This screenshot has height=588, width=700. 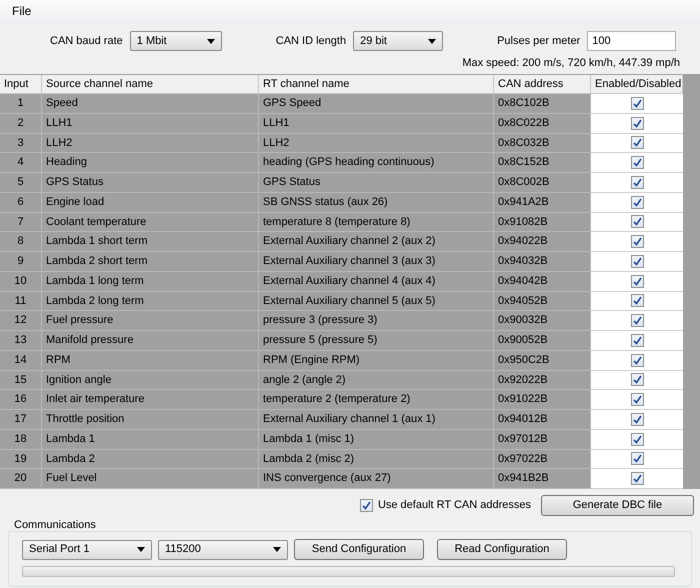 I want to click on dropdown: Serial Port 1, so click(x=87, y=550).